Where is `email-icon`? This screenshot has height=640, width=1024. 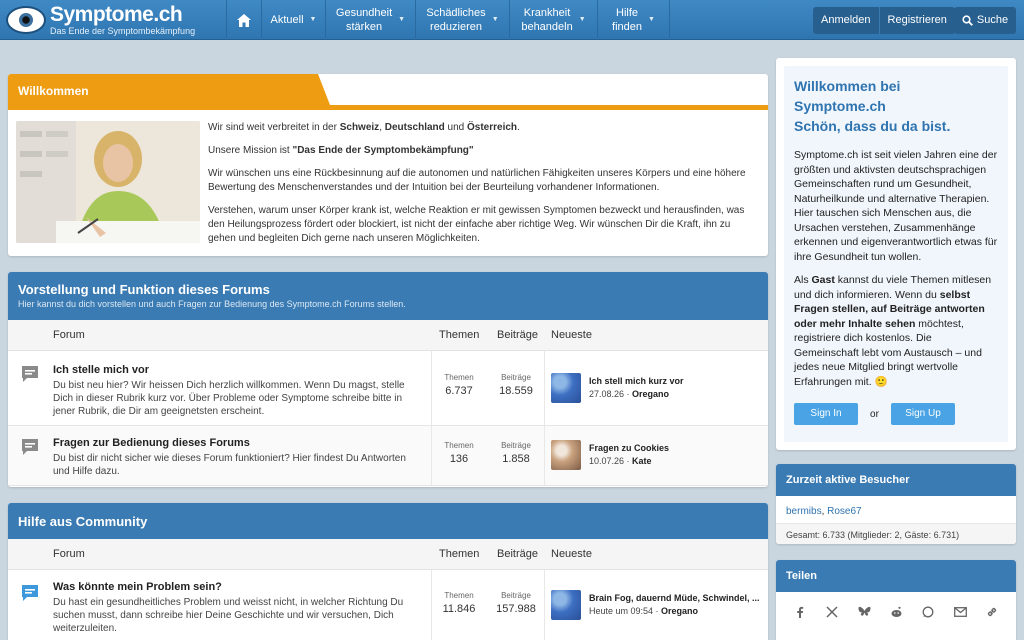 email-icon is located at coordinates (960, 612).